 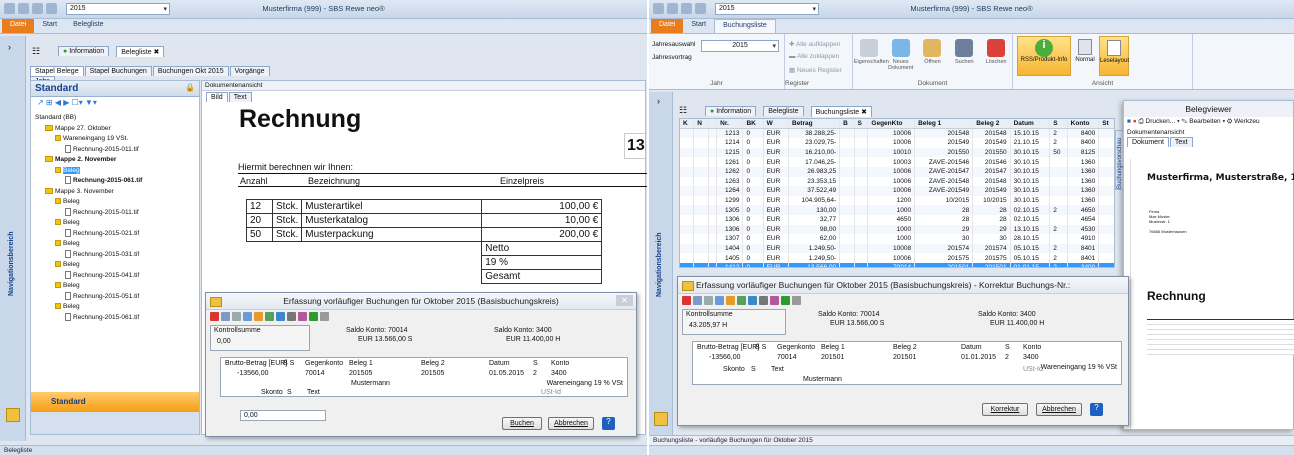 I want to click on rss-button: i RSS/Produkt-Info, so click(x=1044, y=56).